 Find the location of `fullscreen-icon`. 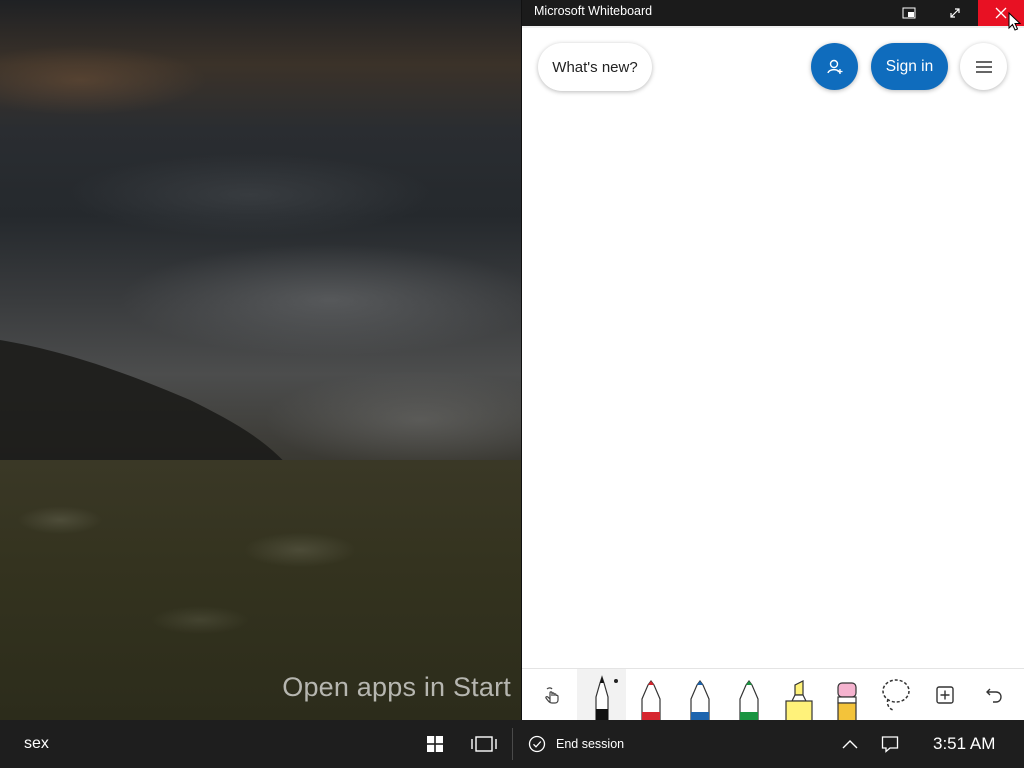

fullscreen-icon is located at coordinates (955, 13).